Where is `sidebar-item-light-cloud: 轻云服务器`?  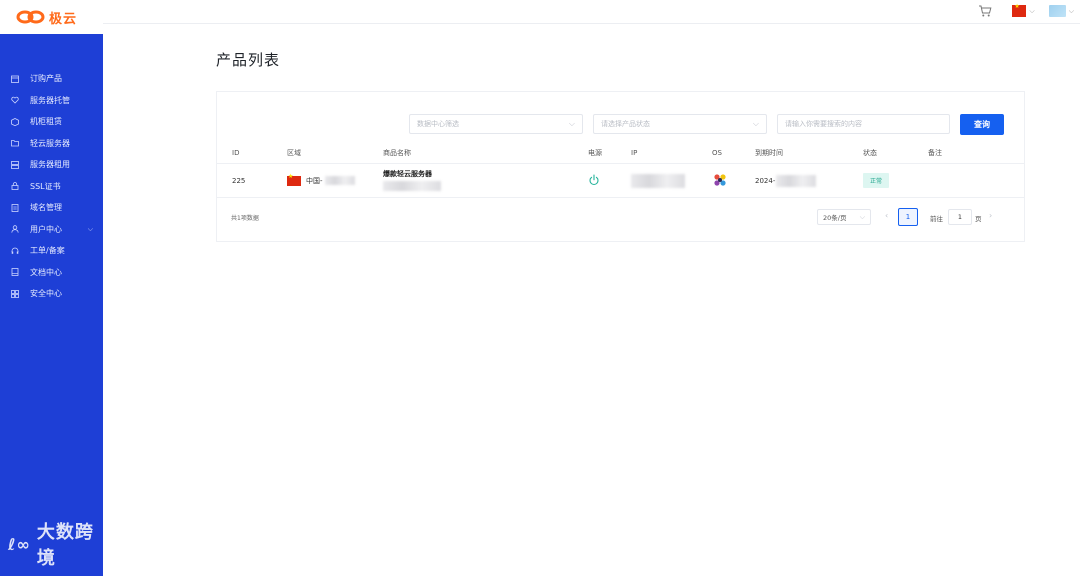 sidebar-item-light-cloud: 轻云服务器 is located at coordinates (51, 144).